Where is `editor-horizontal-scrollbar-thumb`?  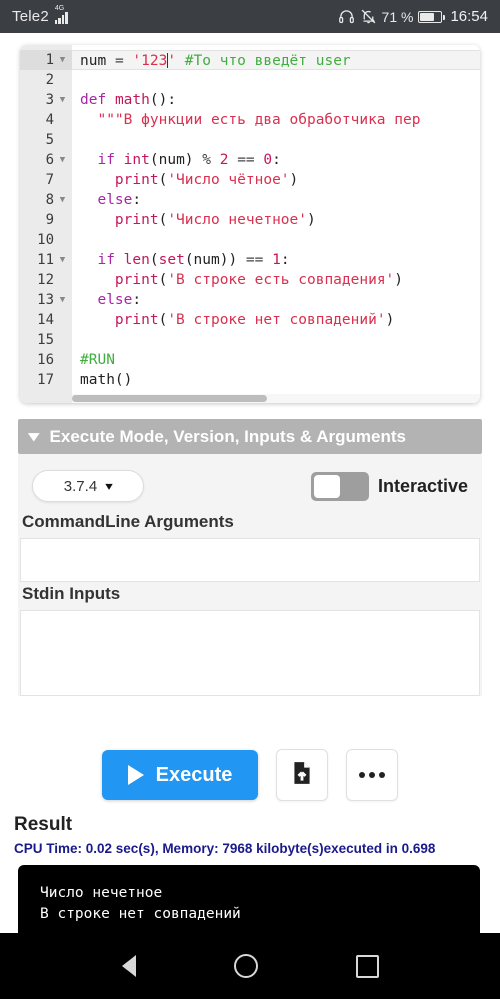 editor-horizontal-scrollbar-thumb is located at coordinates (169, 398).